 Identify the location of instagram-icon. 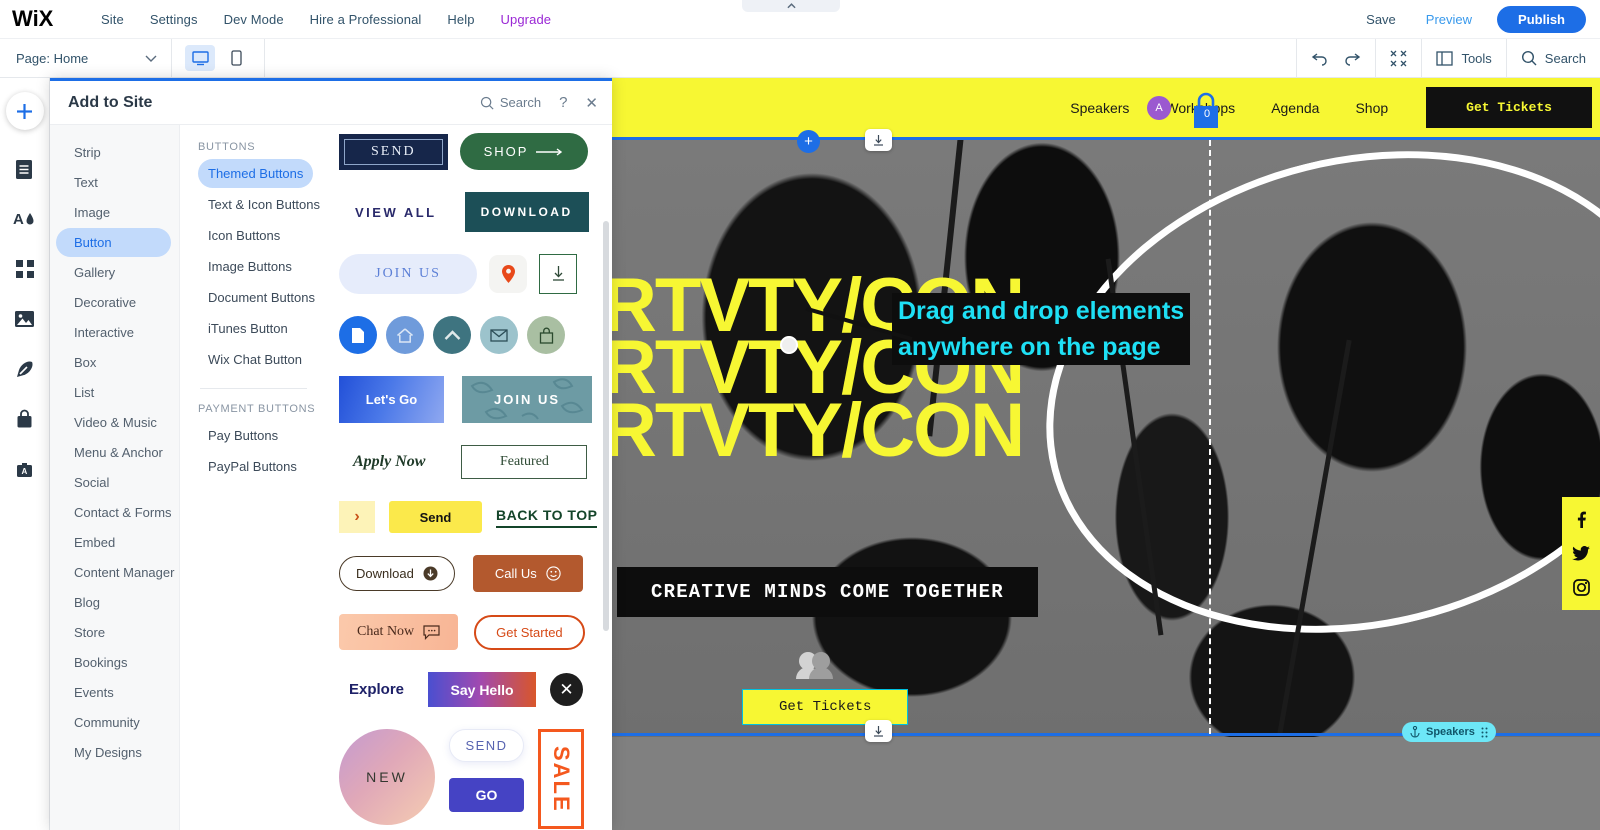
(1581, 587).